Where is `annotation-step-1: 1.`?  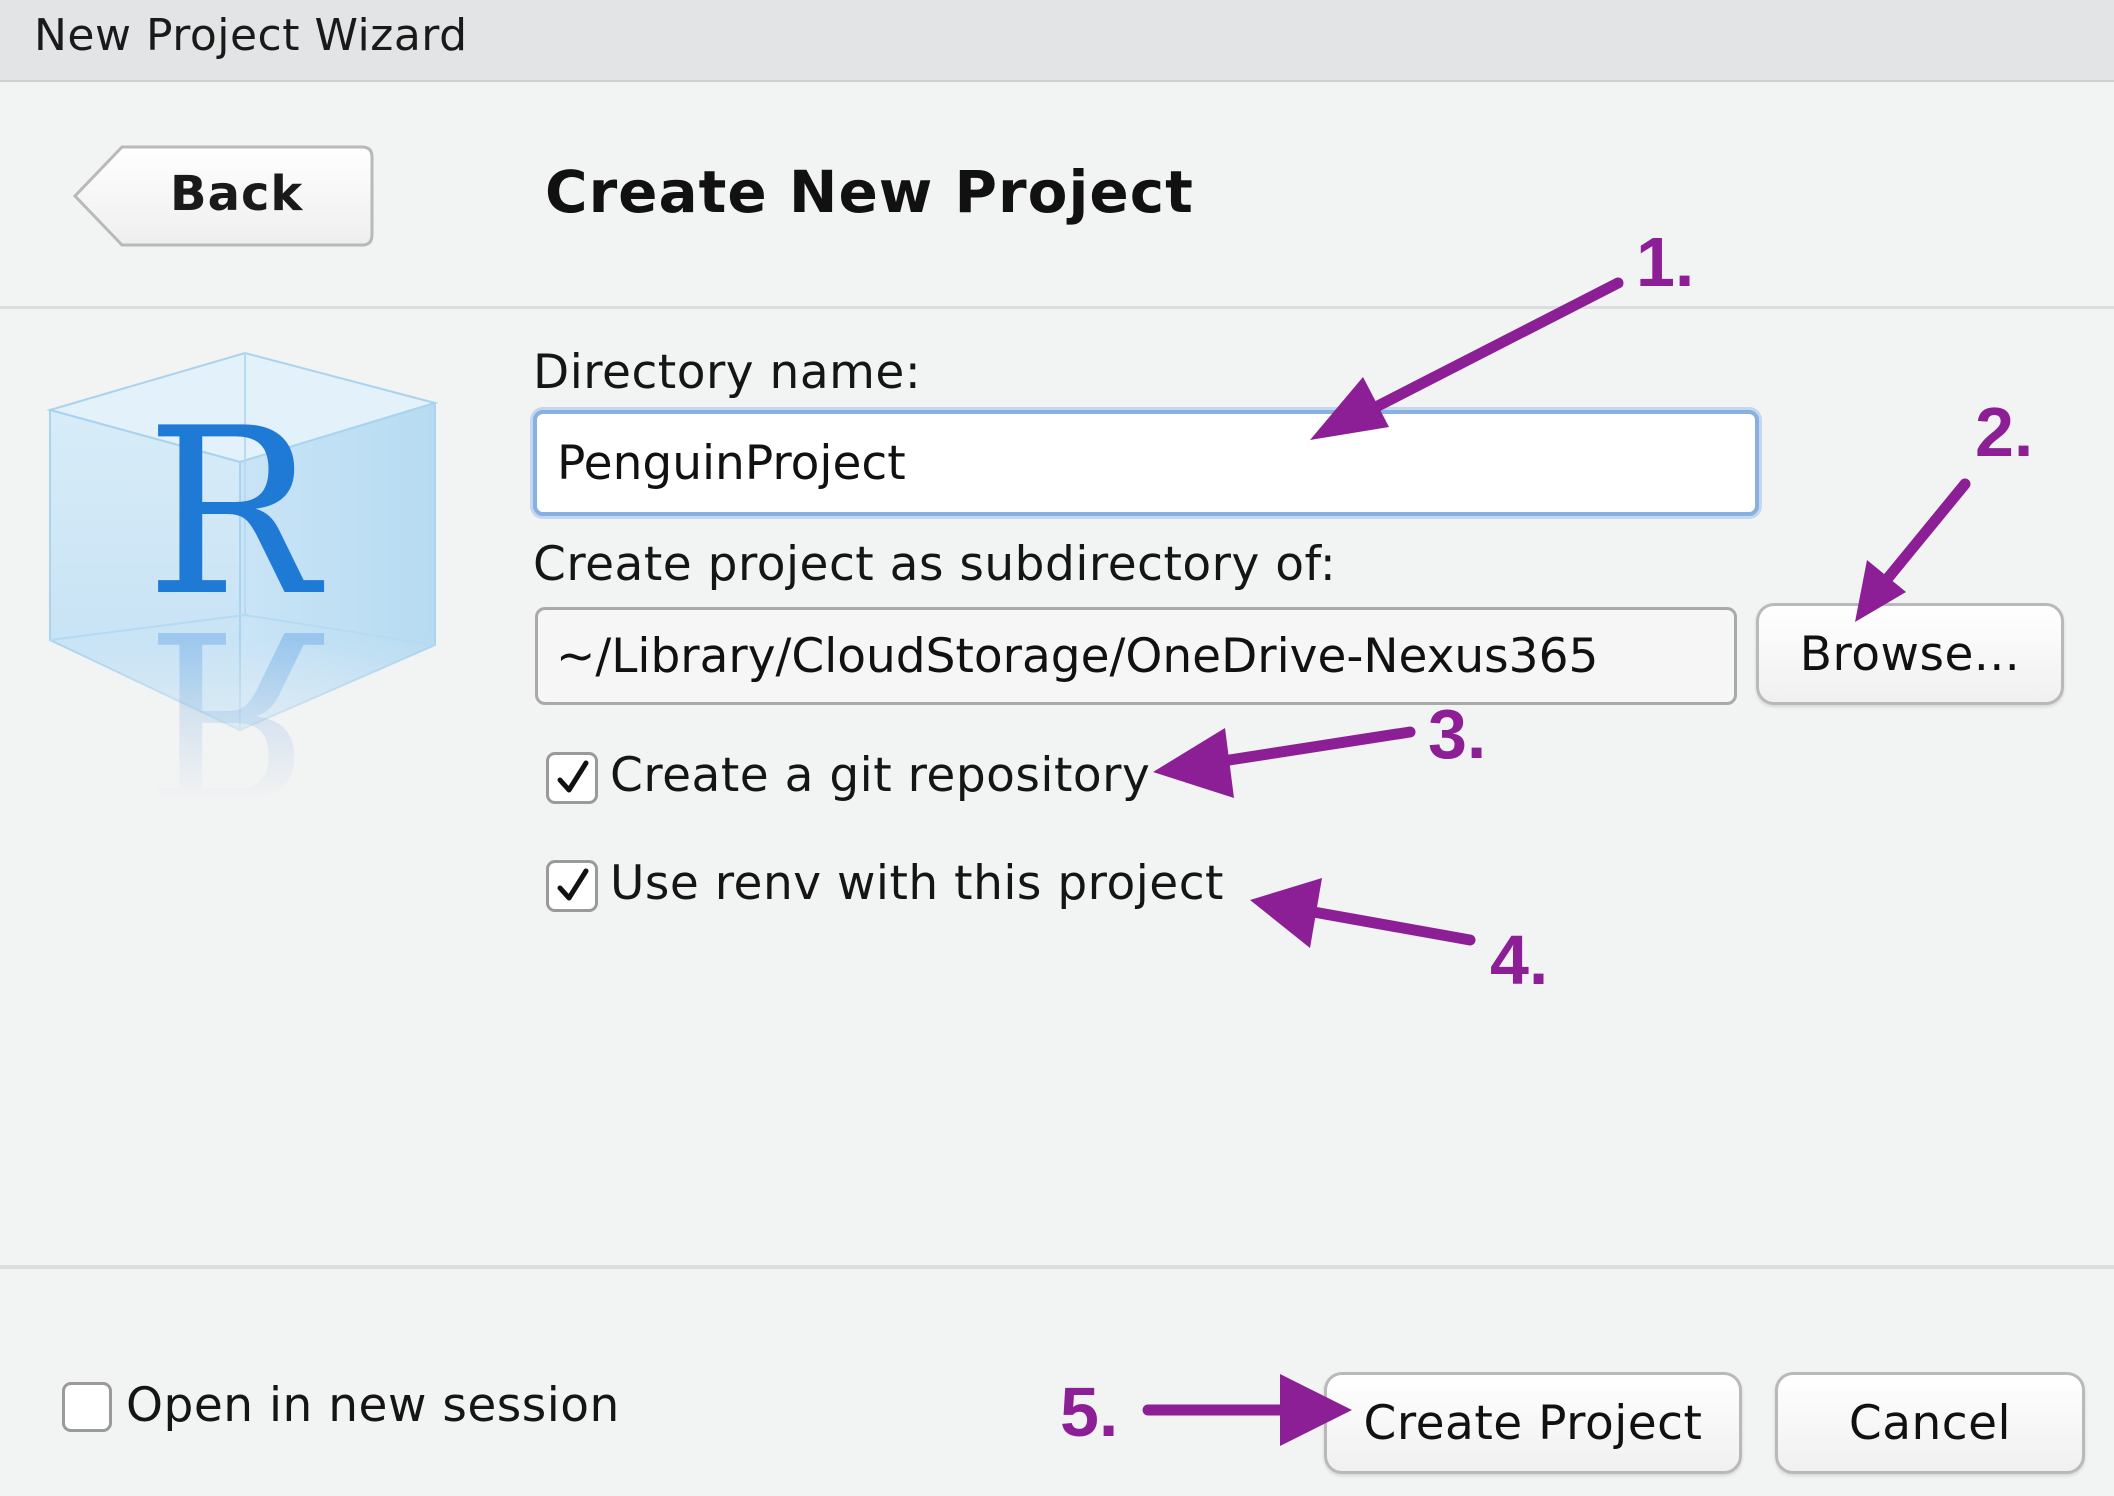 annotation-step-1: 1. is located at coordinates (1665, 262).